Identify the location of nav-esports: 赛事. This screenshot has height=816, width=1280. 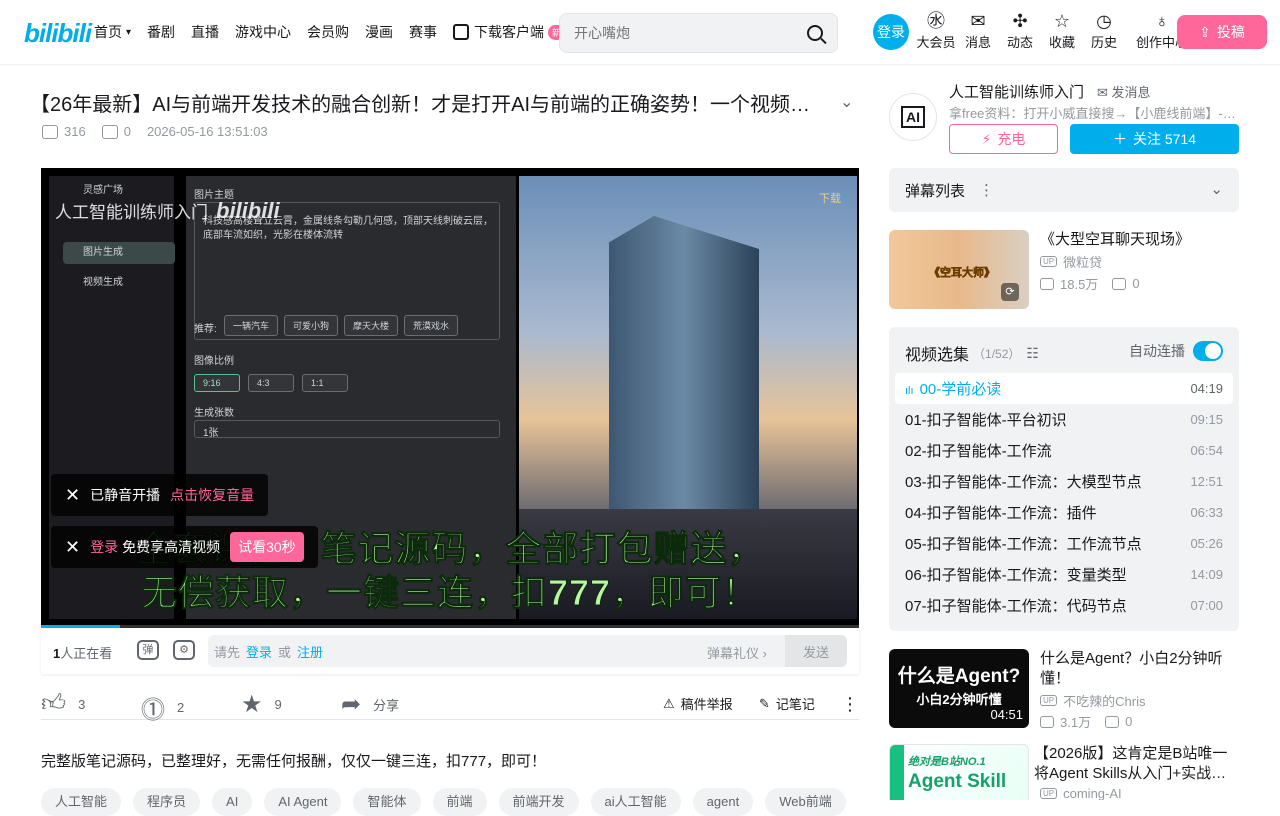
(423, 32).